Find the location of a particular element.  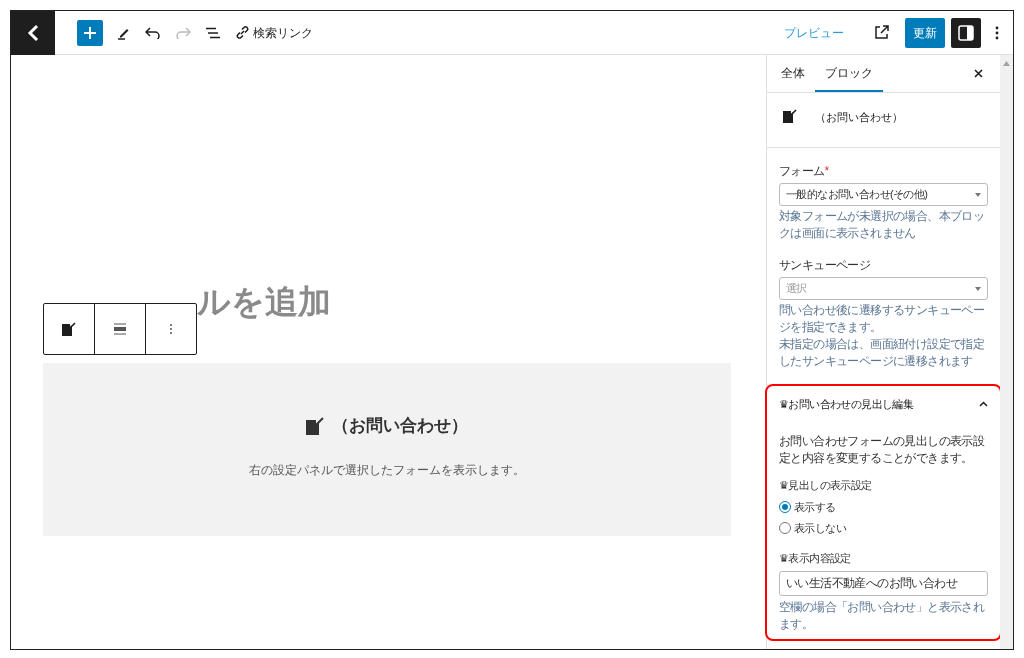

select-field: 一般的なお問い合わせ(その他) is located at coordinates (883, 194).